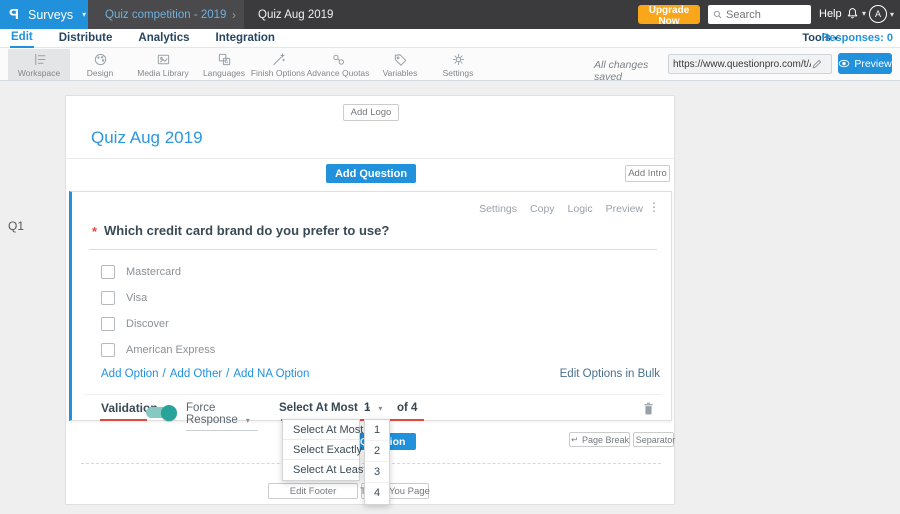 This screenshot has width=900, height=514. What do you see at coordinates (865, 63) in the screenshot?
I see `preview-button: Preview` at bounding box center [865, 63].